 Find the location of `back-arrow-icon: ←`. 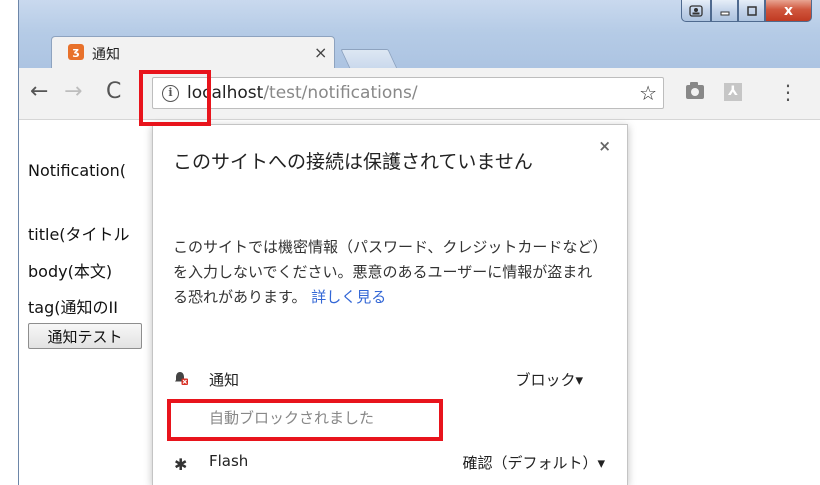

back-arrow-icon: ← is located at coordinates (39, 92).